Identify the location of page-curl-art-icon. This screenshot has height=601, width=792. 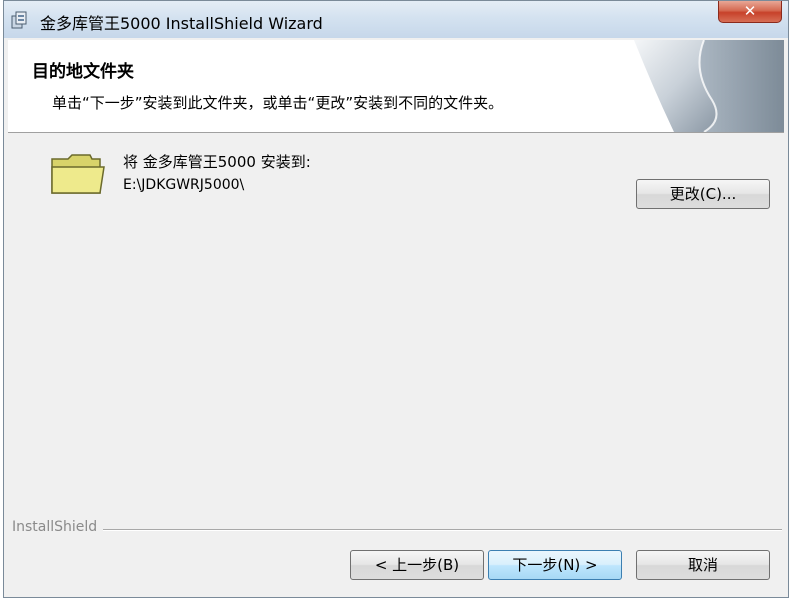
(709, 86).